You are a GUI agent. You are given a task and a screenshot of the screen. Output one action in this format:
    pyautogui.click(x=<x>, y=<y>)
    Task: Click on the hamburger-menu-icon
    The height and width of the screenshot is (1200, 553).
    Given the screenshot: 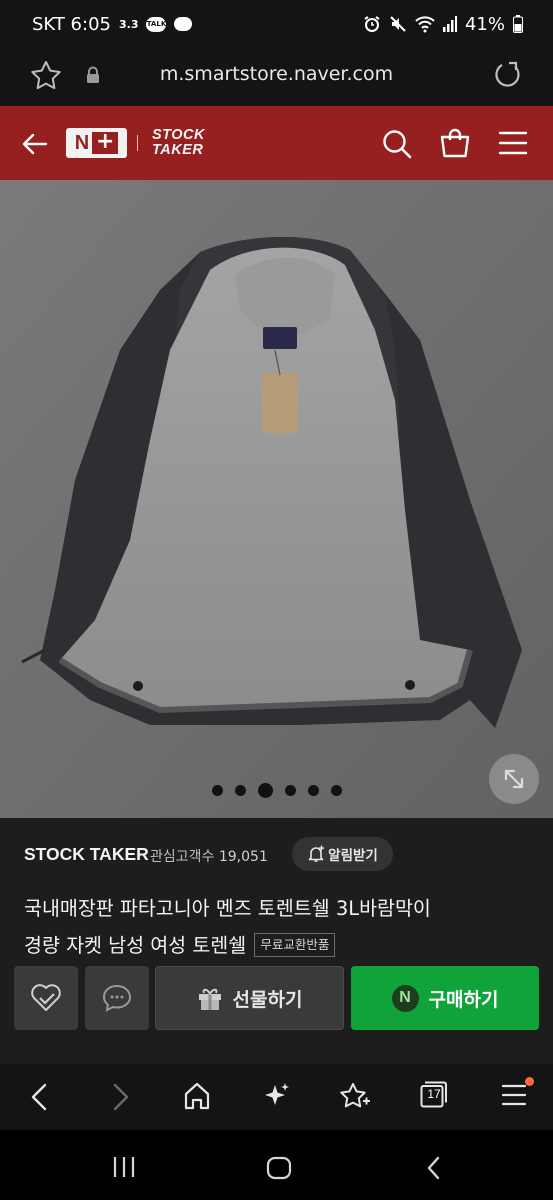 What is the action you would take?
    pyautogui.click(x=513, y=143)
    